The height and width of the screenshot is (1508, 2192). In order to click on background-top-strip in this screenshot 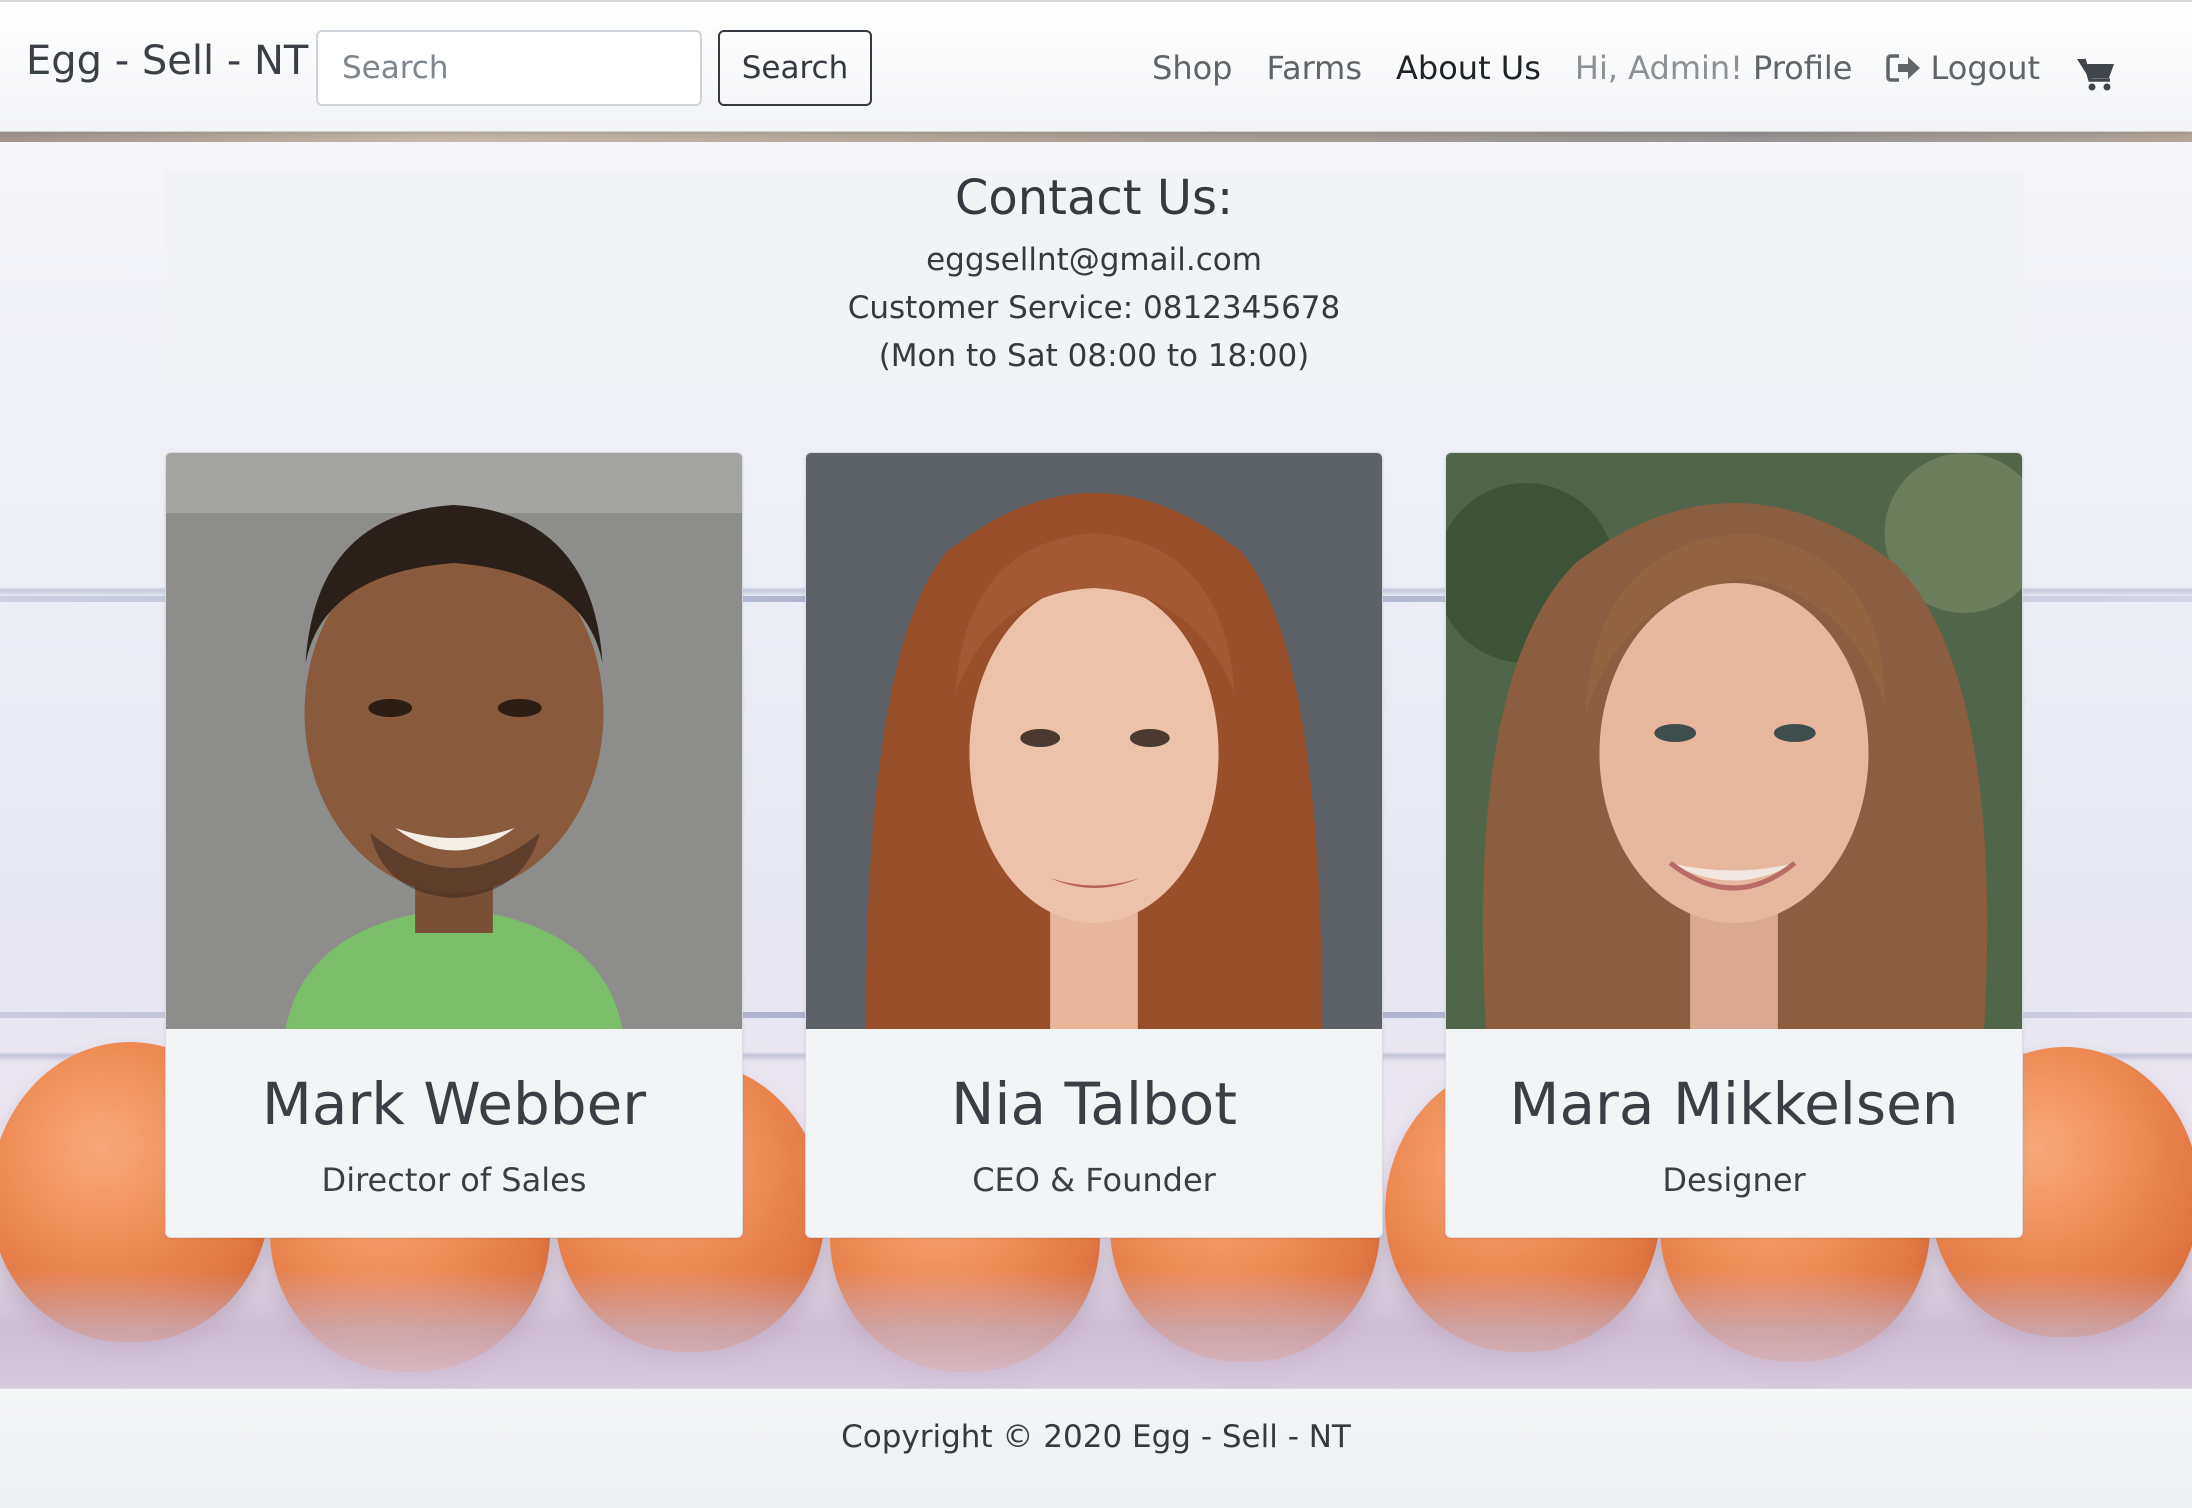, I will do `click(1096, 137)`.